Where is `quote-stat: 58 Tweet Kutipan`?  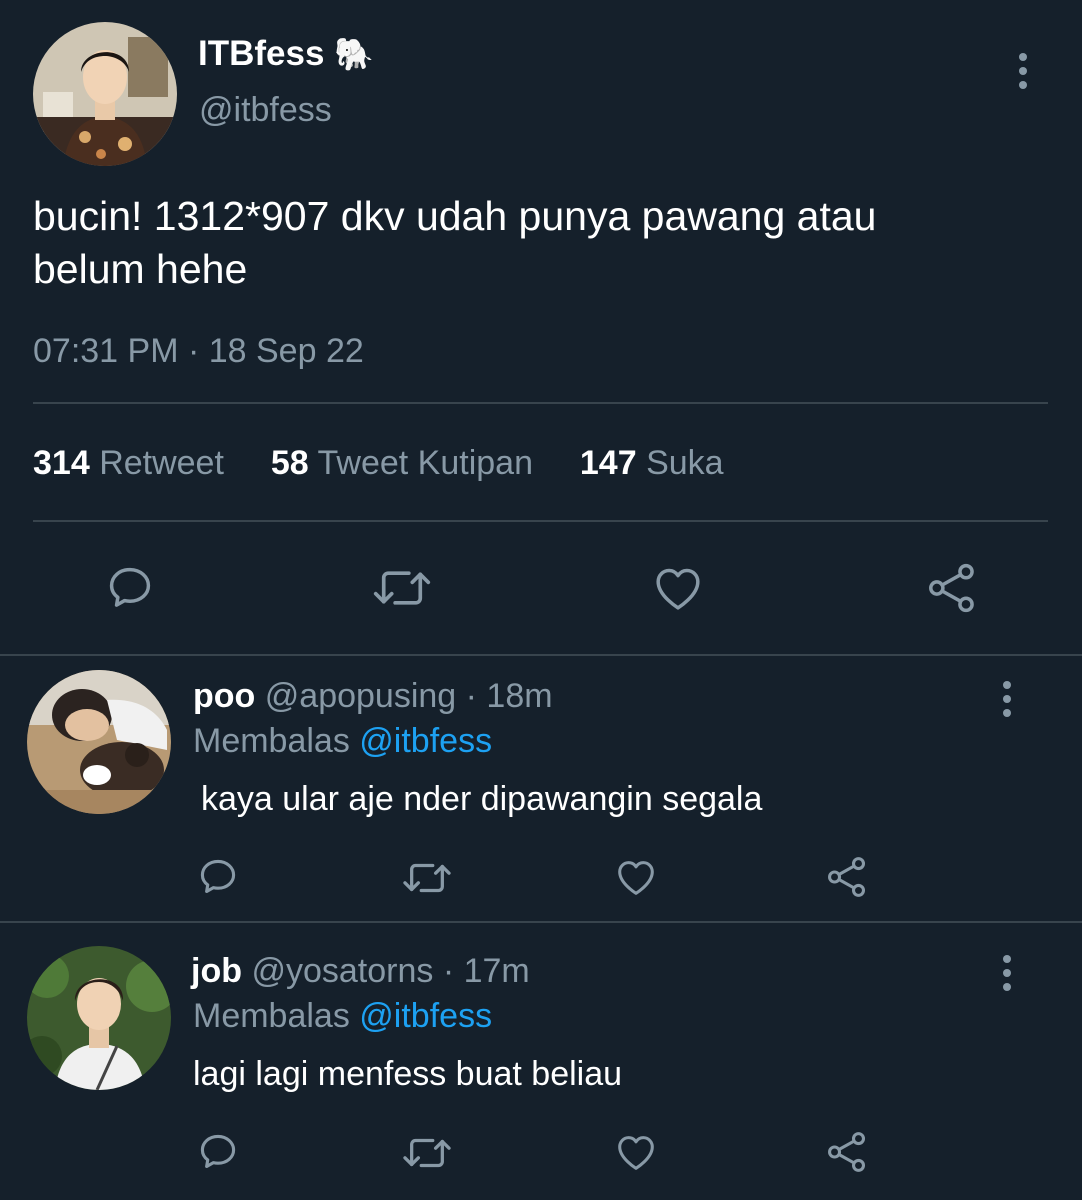
quote-stat: 58 Tweet Kutipan is located at coordinates (402, 463).